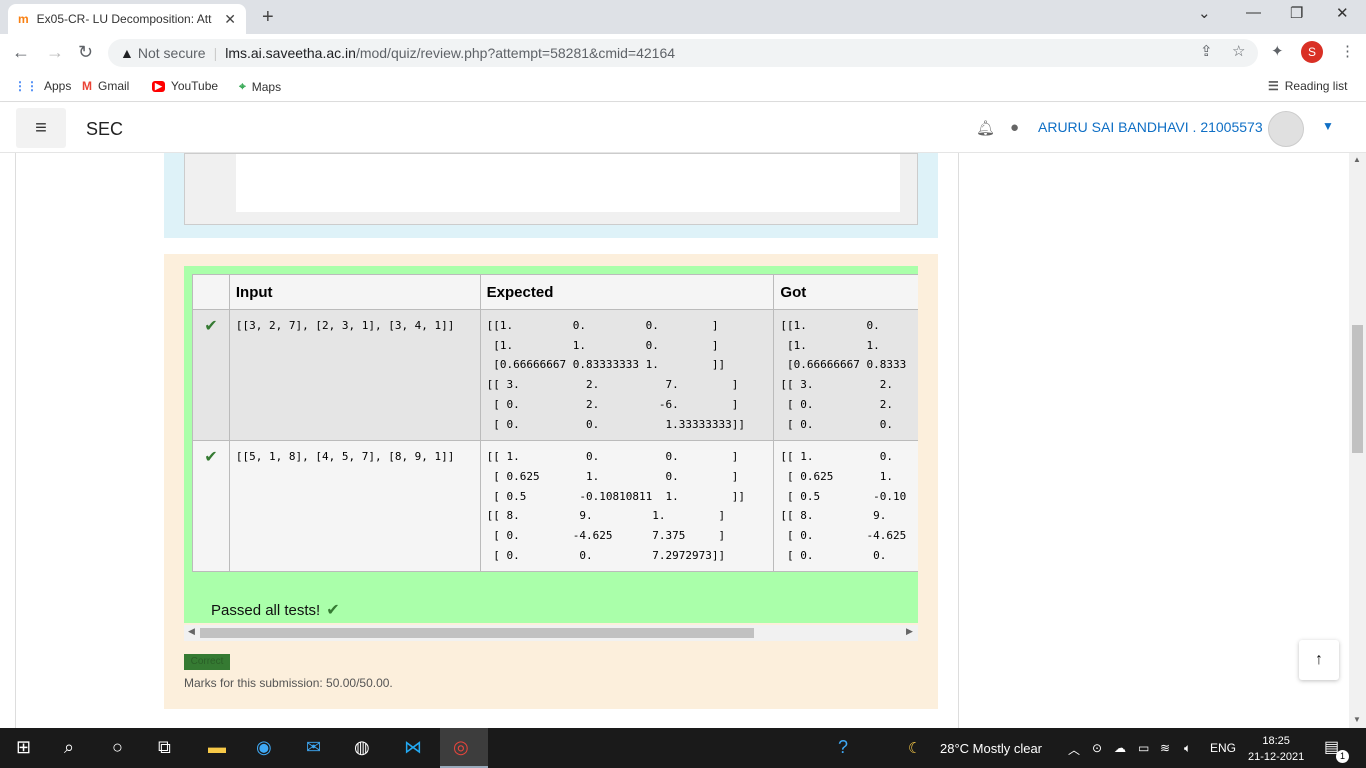 This screenshot has height=768, width=1366. What do you see at coordinates (69, 747) in the screenshot?
I see `search-icon: ⌕` at bounding box center [69, 747].